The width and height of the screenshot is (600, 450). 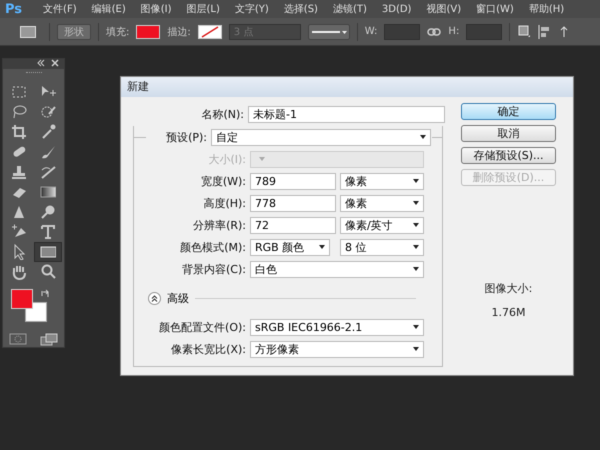 What do you see at coordinates (186, 137) in the screenshot?
I see `field-label: 预设(P):` at bounding box center [186, 137].